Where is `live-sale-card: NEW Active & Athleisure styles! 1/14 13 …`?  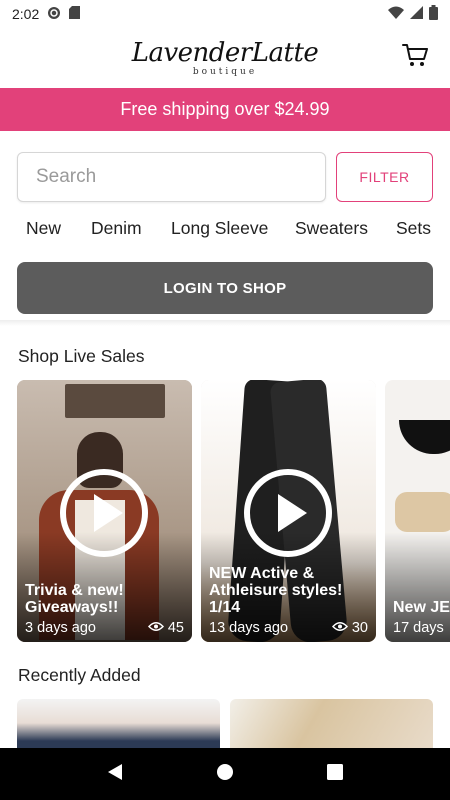
live-sale-card: NEW Active & Athleisure styles! 1/14 13 … is located at coordinates (288, 511).